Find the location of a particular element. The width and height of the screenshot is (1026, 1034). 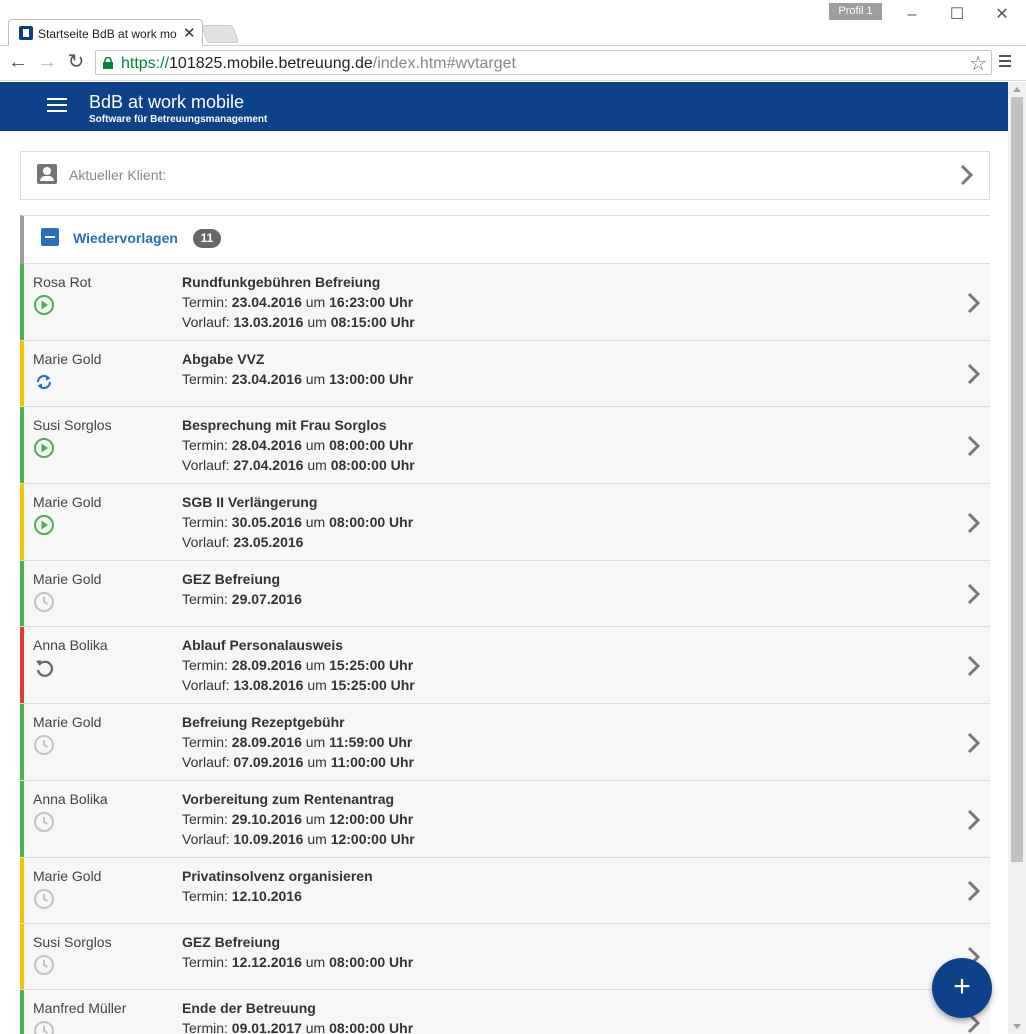

app-title: BdB at work mobile is located at coordinates (167, 102).